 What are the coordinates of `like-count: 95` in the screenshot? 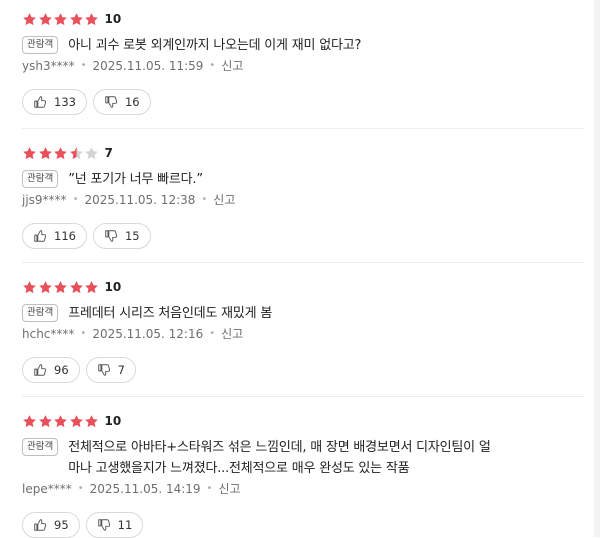 It's located at (61, 525).